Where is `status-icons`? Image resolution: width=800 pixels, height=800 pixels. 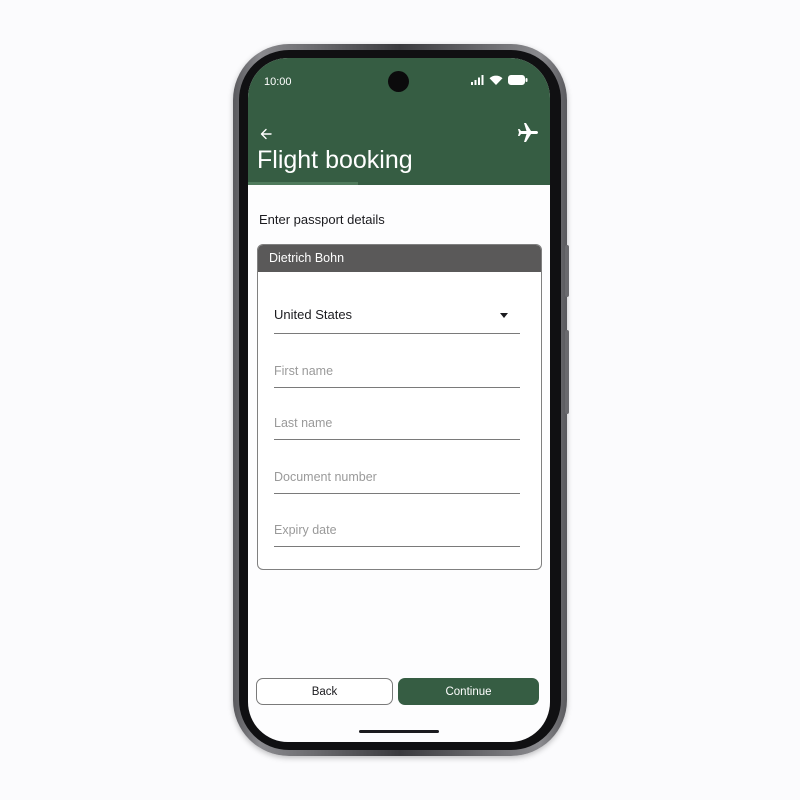
status-icons is located at coordinates (499, 80).